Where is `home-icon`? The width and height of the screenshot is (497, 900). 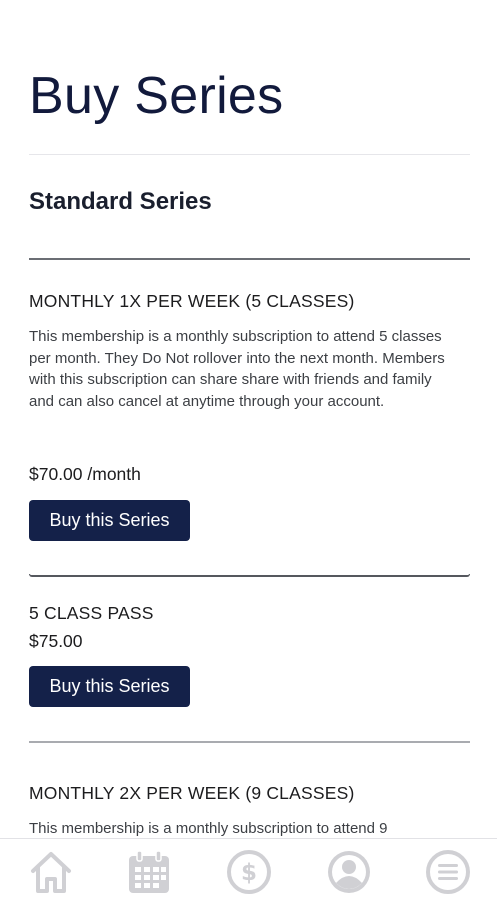
home-icon is located at coordinates (51, 872).